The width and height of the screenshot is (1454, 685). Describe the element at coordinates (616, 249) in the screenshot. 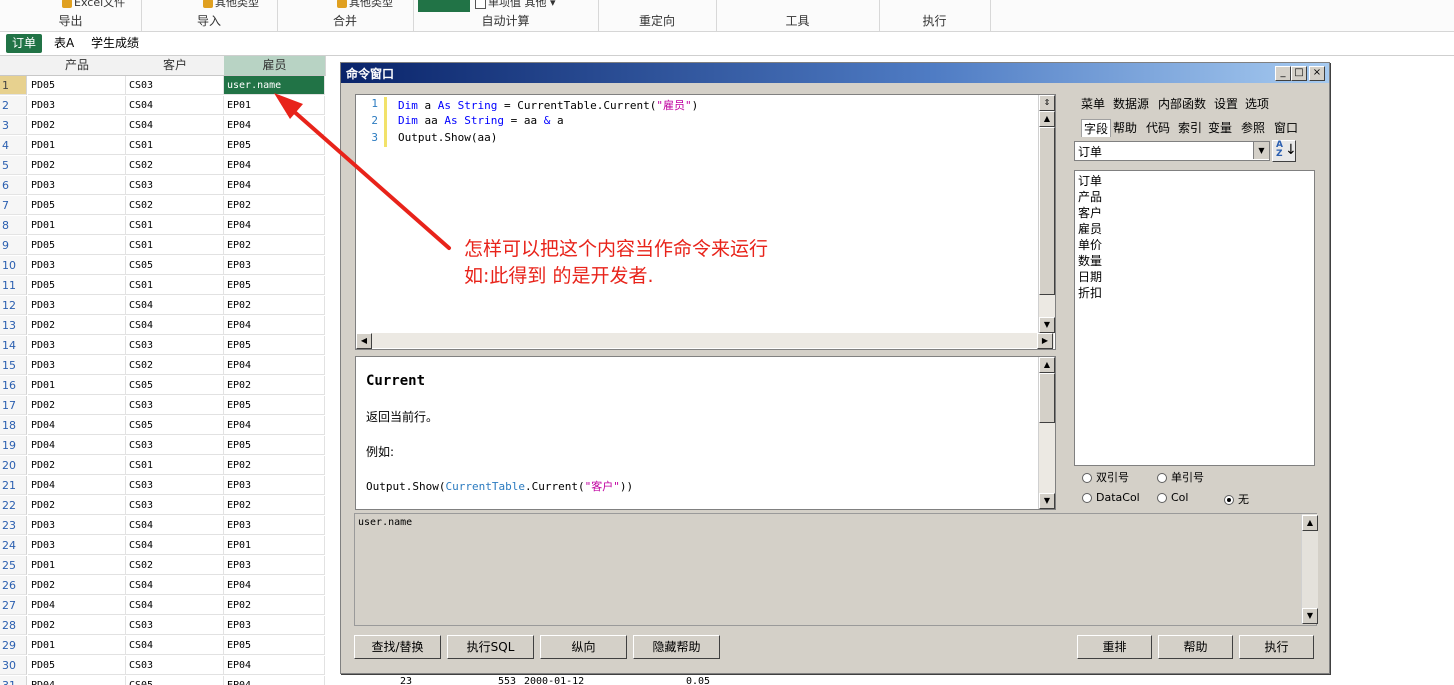

I see `annotation-line-1: 怎样可以把这个内容当作命令来运行` at that location.